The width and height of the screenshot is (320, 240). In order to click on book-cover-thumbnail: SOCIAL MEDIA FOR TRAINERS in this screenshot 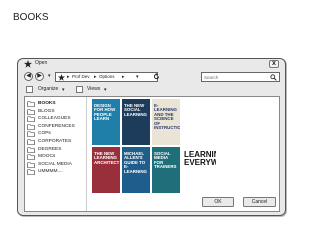, I will do `click(166, 170)`.